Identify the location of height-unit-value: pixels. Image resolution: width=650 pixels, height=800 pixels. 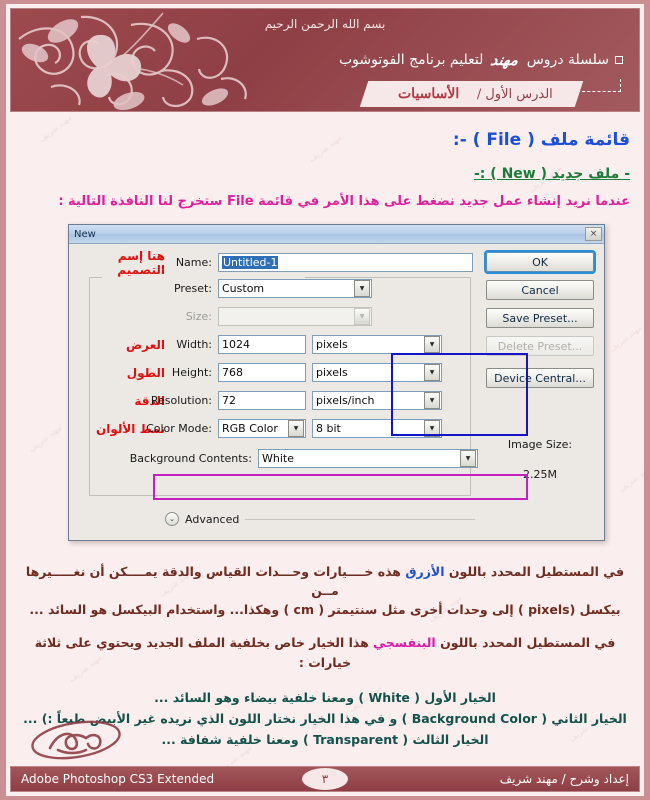
(332, 372).